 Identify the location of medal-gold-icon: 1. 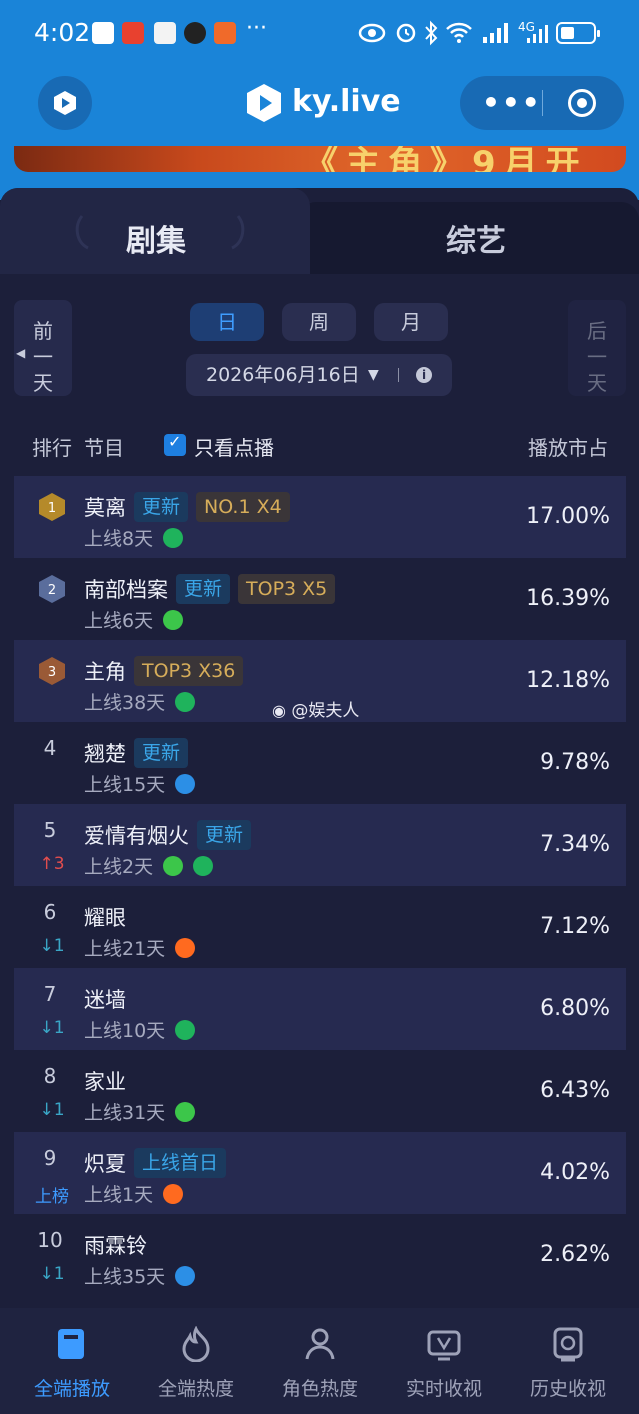
(52, 507).